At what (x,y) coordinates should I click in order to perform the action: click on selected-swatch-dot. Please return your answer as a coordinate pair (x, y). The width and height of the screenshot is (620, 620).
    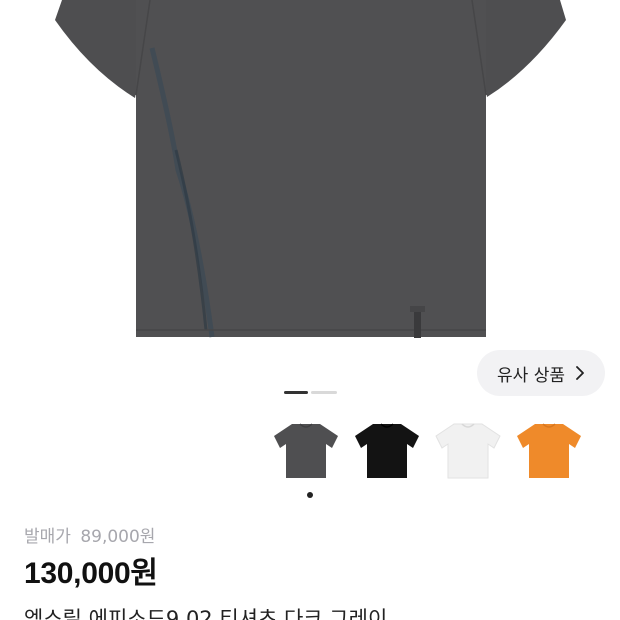
    Looking at the image, I should click on (310, 495).